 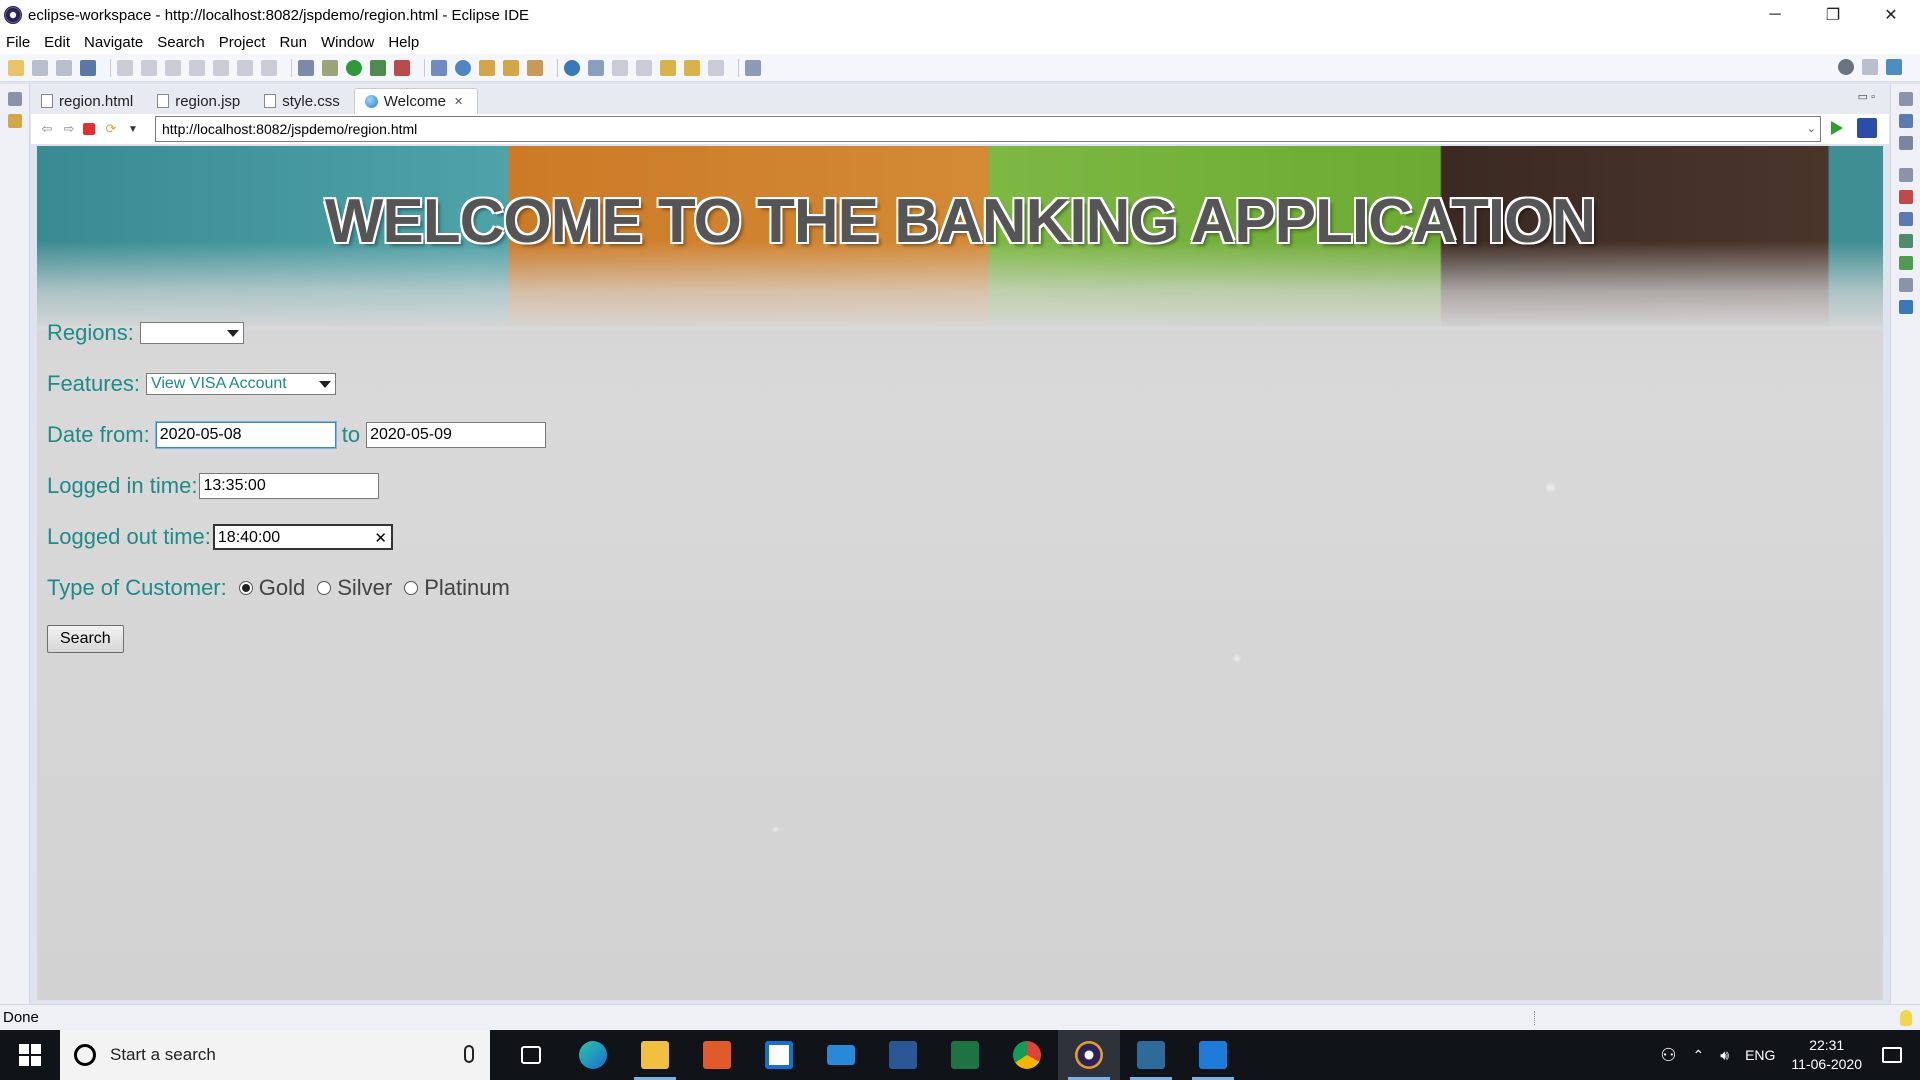 I want to click on back-arrow-icon: ⇦, so click(x=47, y=129).